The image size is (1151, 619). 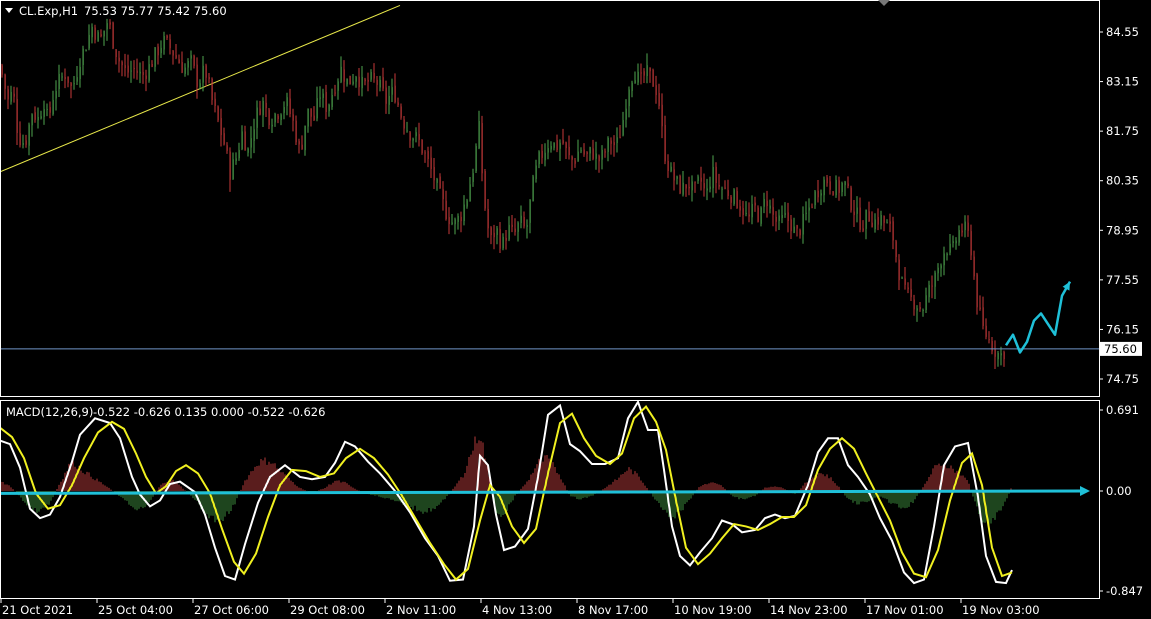 What do you see at coordinates (1122, 131) in the screenshot?
I see `price-axis-label: 81.75` at bounding box center [1122, 131].